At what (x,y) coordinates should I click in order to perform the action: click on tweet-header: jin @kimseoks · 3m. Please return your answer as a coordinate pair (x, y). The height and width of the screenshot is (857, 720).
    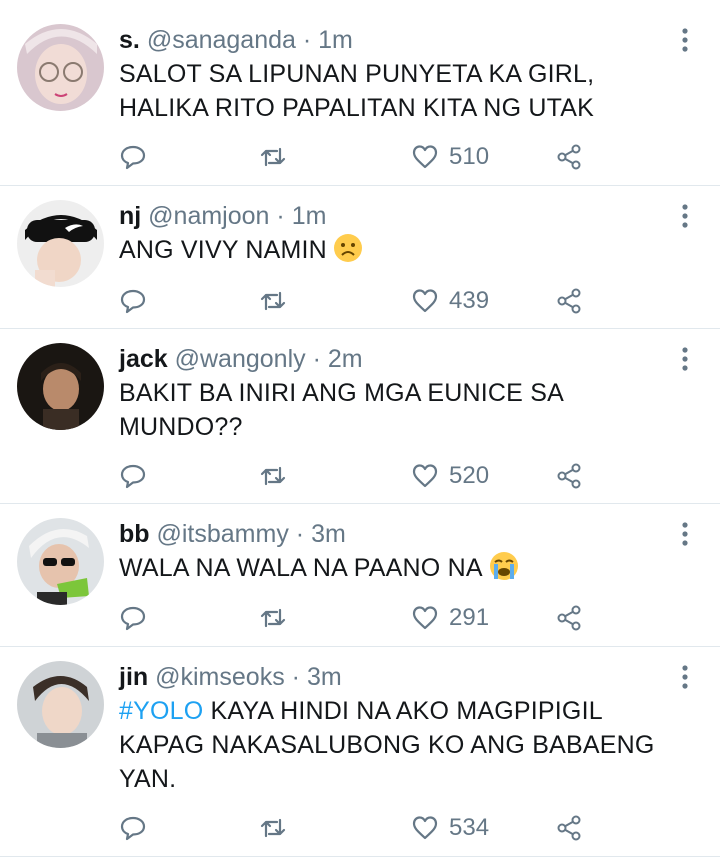
    Looking at the image, I should click on (389, 677).